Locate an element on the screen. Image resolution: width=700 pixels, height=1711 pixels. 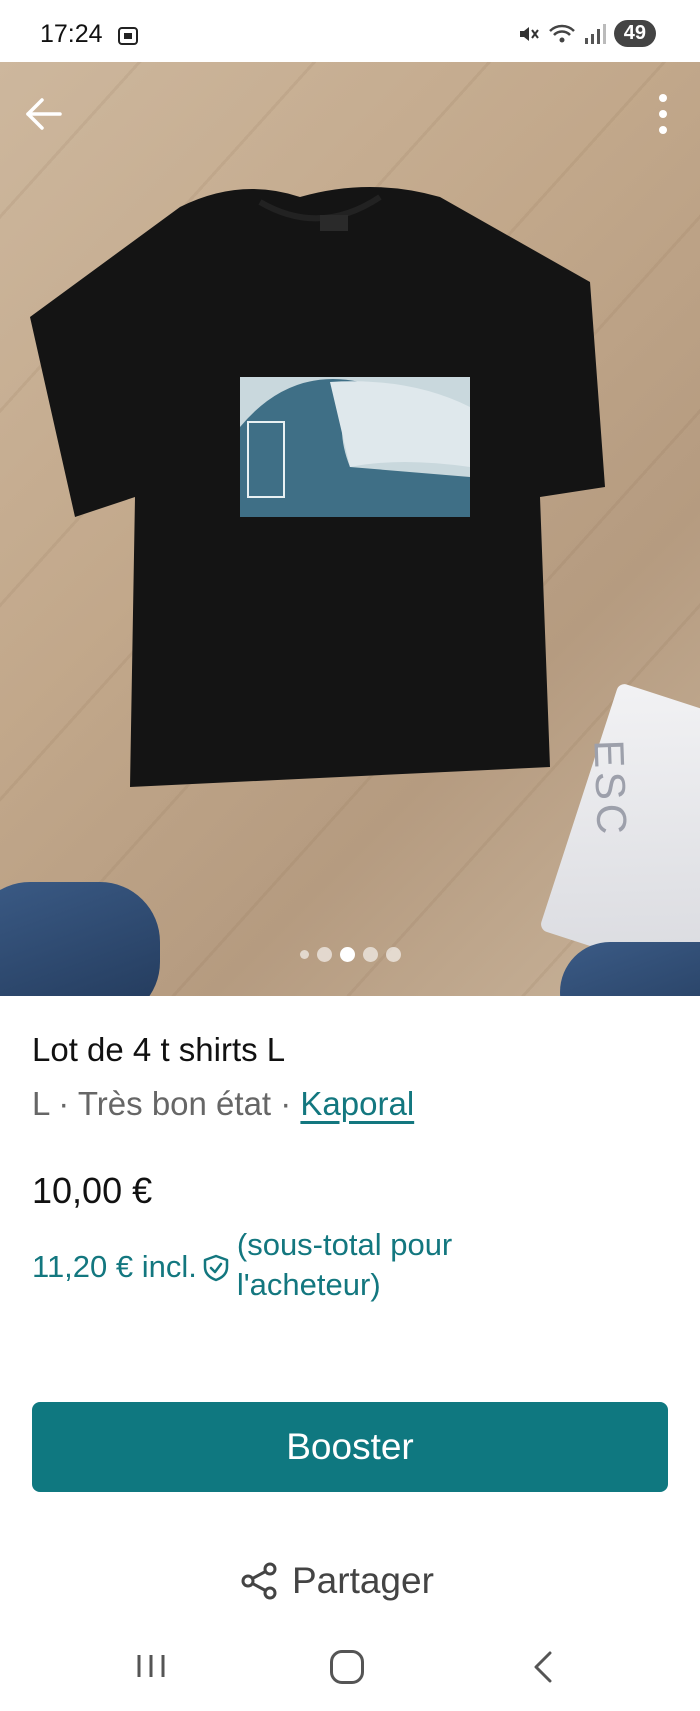
item-size: L is located at coordinates (41, 1103).